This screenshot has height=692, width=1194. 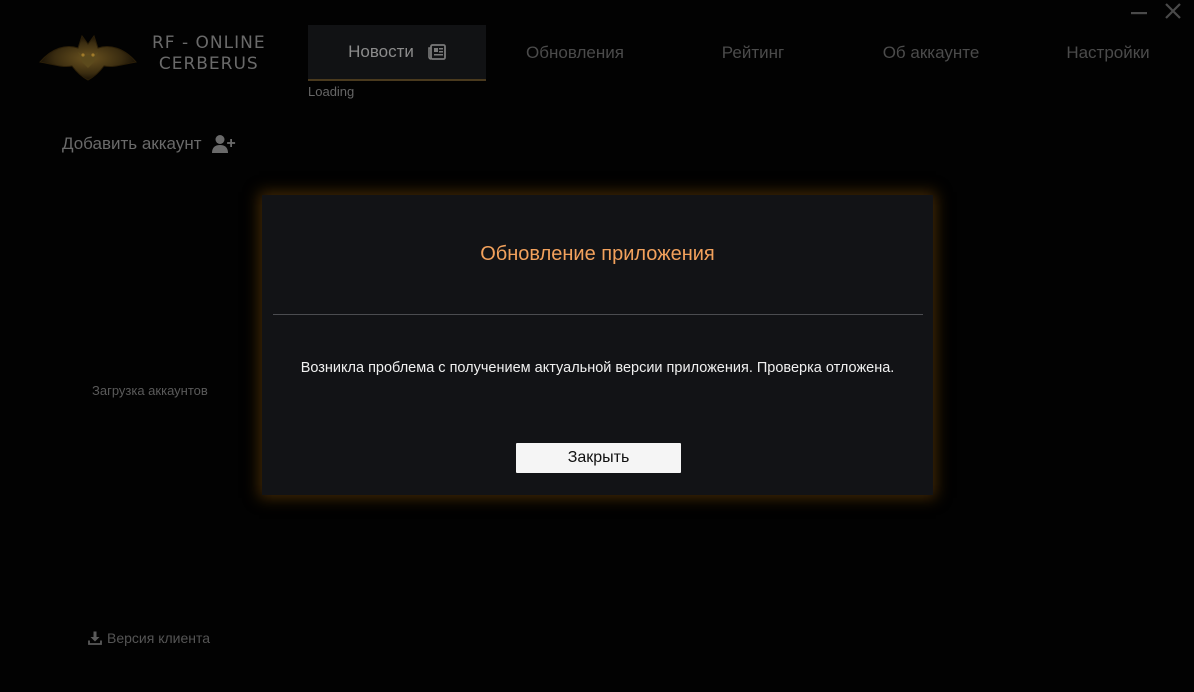 I want to click on close-window-button, so click(x=1173, y=11).